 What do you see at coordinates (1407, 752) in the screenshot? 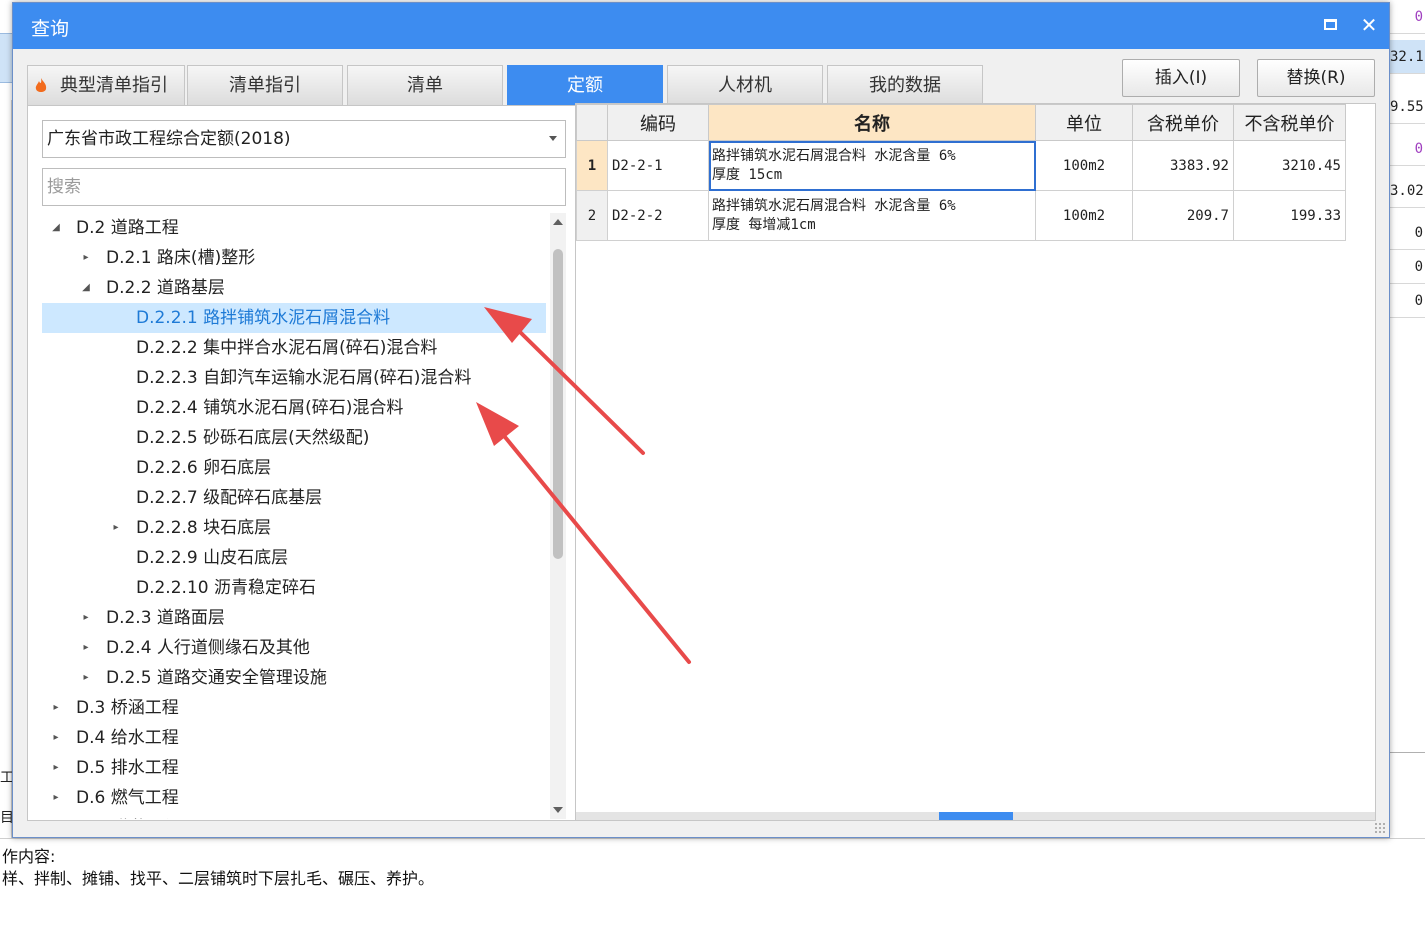
I see `background-divider` at bounding box center [1407, 752].